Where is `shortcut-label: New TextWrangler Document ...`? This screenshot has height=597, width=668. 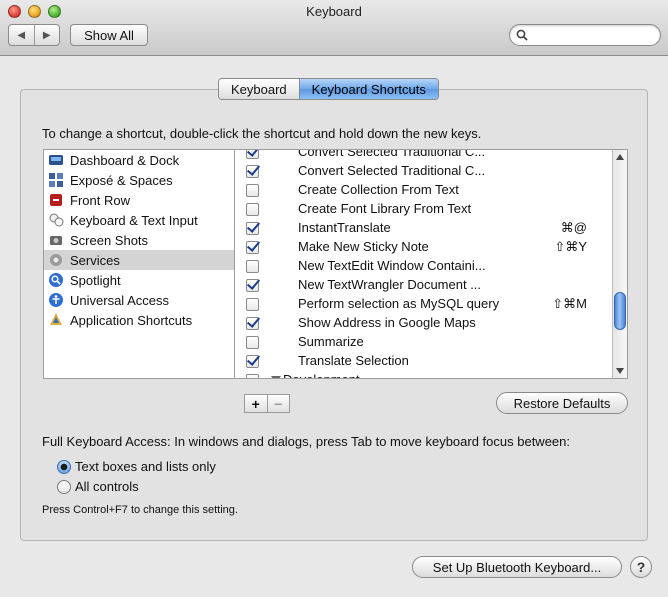
shortcut-label: New TextWrangler Document ... is located at coordinates (390, 284).